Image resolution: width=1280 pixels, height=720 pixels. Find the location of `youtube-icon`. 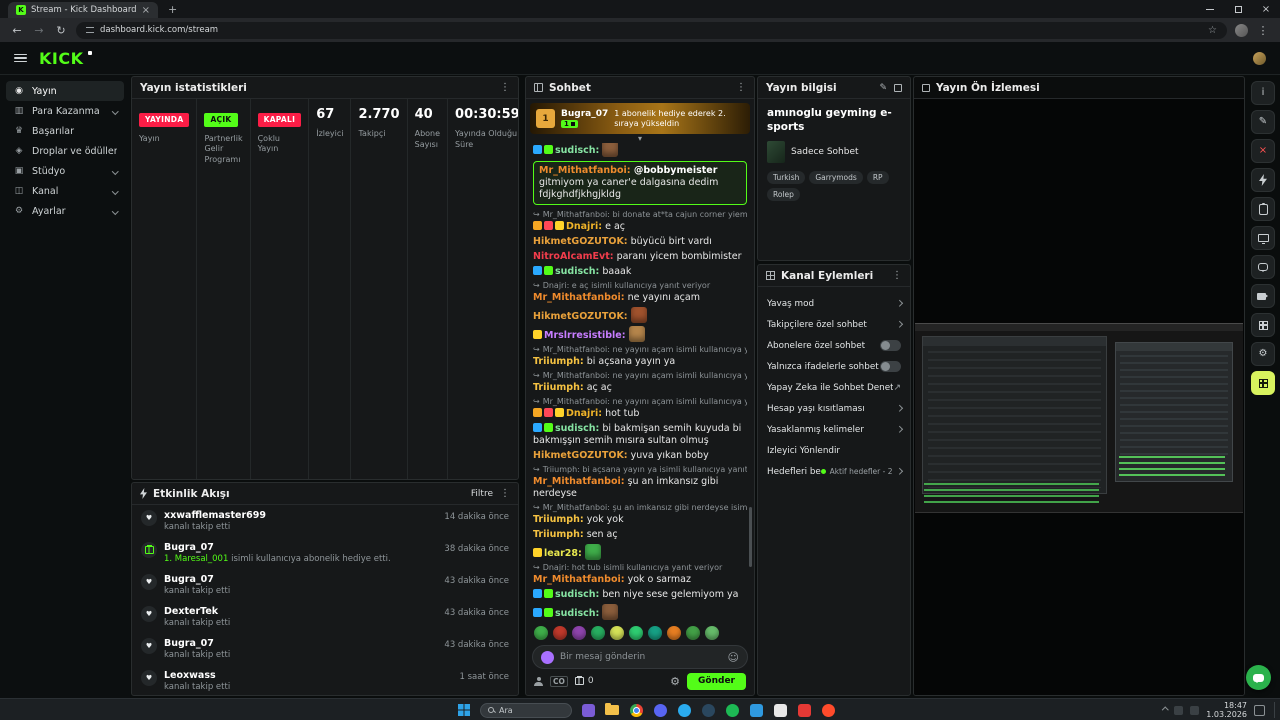

youtube-icon is located at coordinates (804, 710).